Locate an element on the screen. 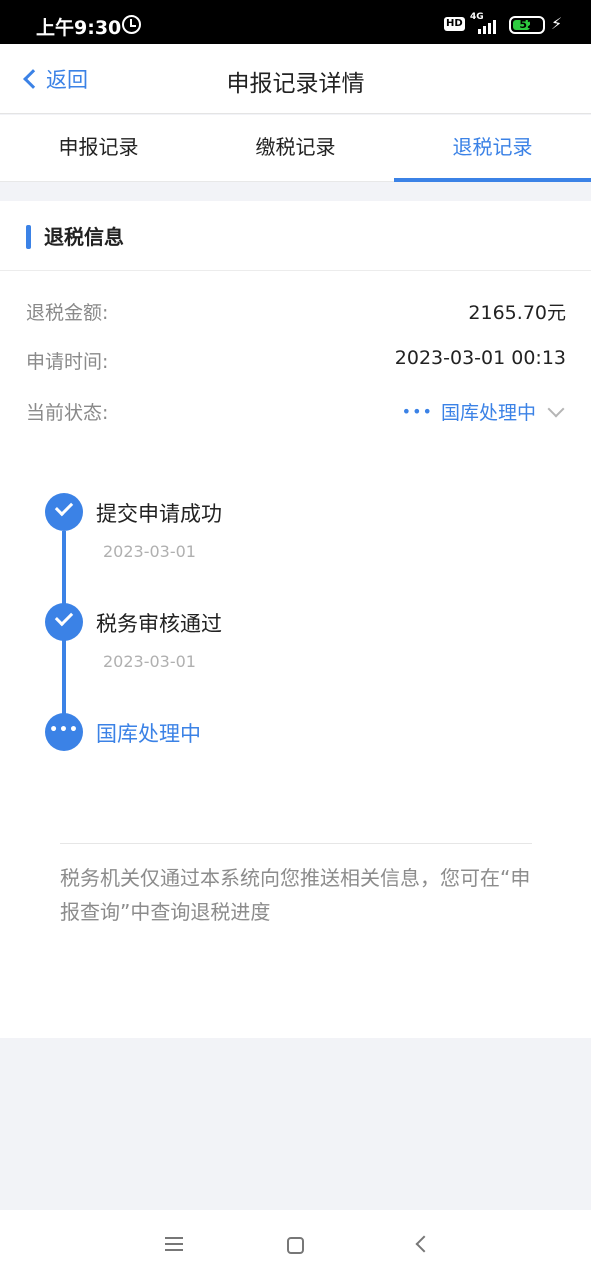 The image size is (591, 1280). tab-payment-records: 缴税记录 is located at coordinates (295, 148).